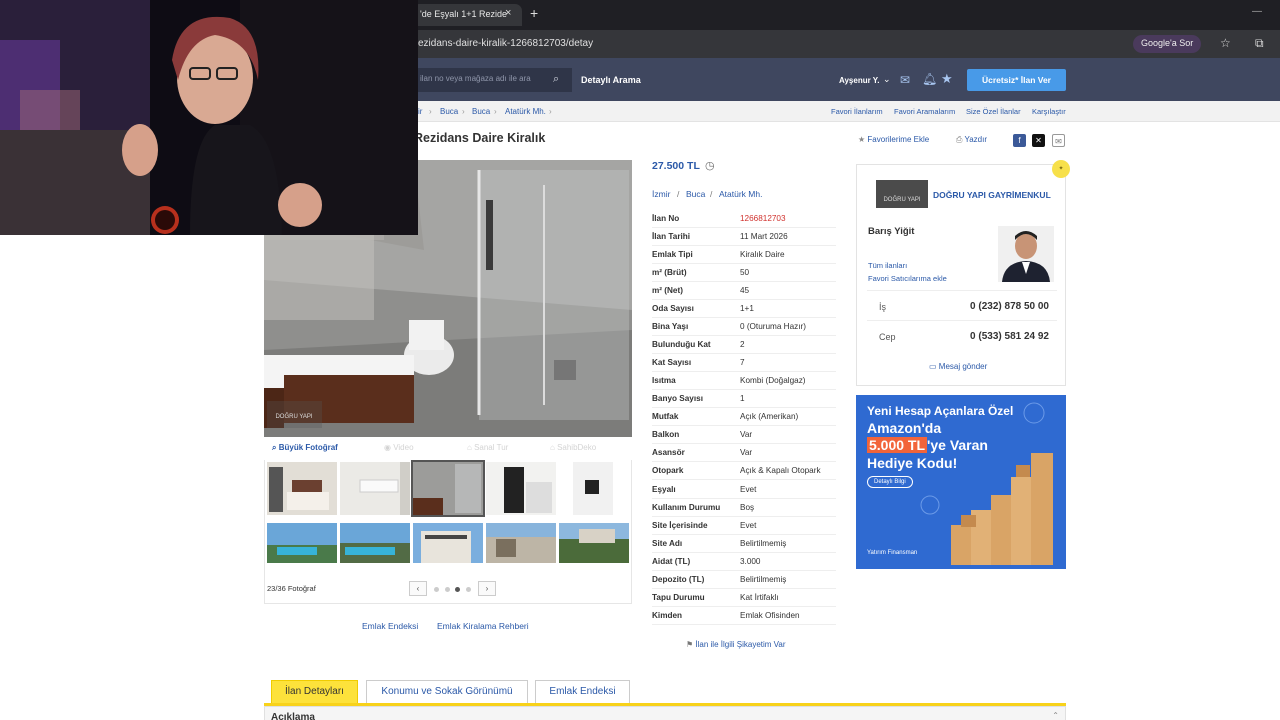 The width and height of the screenshot is (1280, 720). I want to click on mail-icon: ✉, so click(905, 80).